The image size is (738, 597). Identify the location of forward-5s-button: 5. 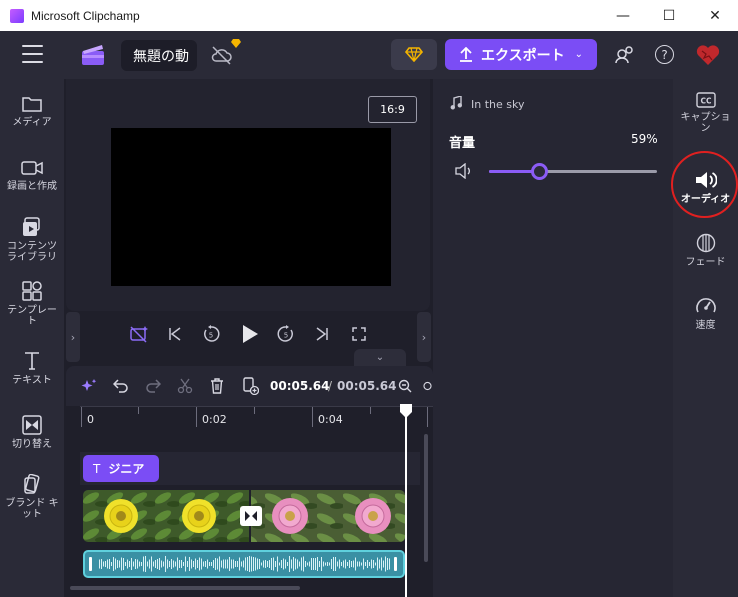
(286, 334).